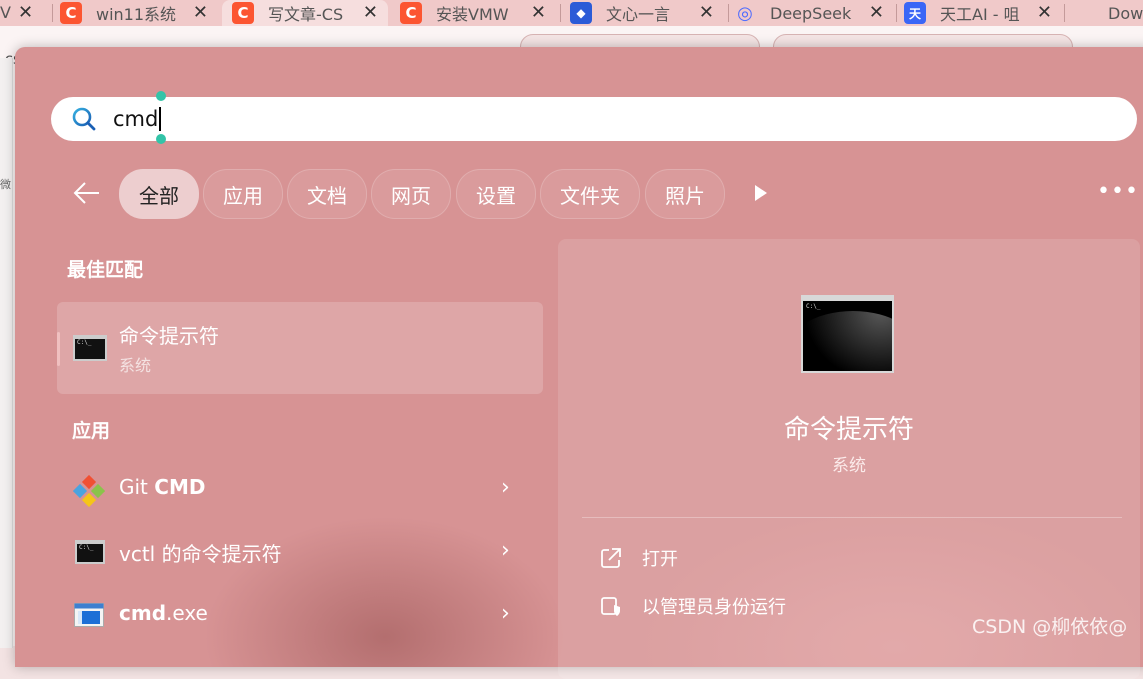 The height and width of the screenshot is (679, 1143). Describe the element at coordinates (159, 194) in the screenshot. I see `filter-chip-all: 全部` at that location.